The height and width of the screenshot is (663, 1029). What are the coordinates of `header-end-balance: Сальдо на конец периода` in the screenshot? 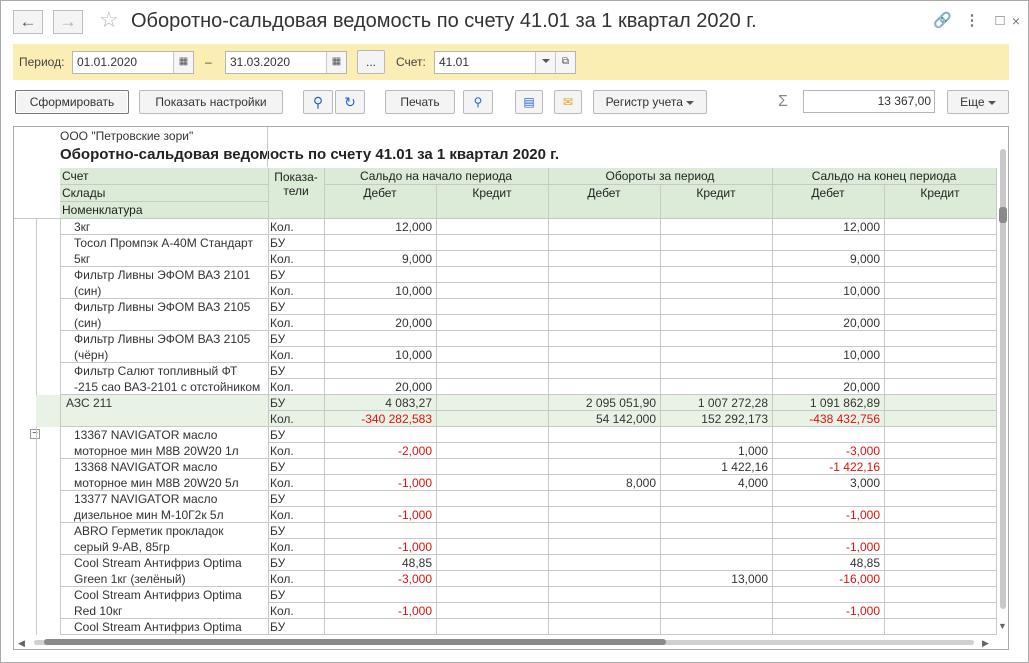 It's located at (884, 176).